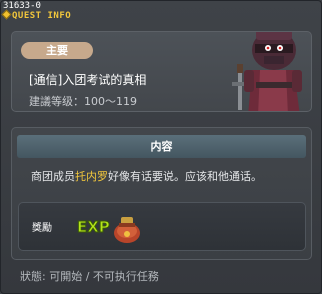 Image resolution: width=322 pixels, height=294 pixels. I want to click on content-text: 商团成员托内罗好像有话要说。应该和他通话。, so click(166, 176).